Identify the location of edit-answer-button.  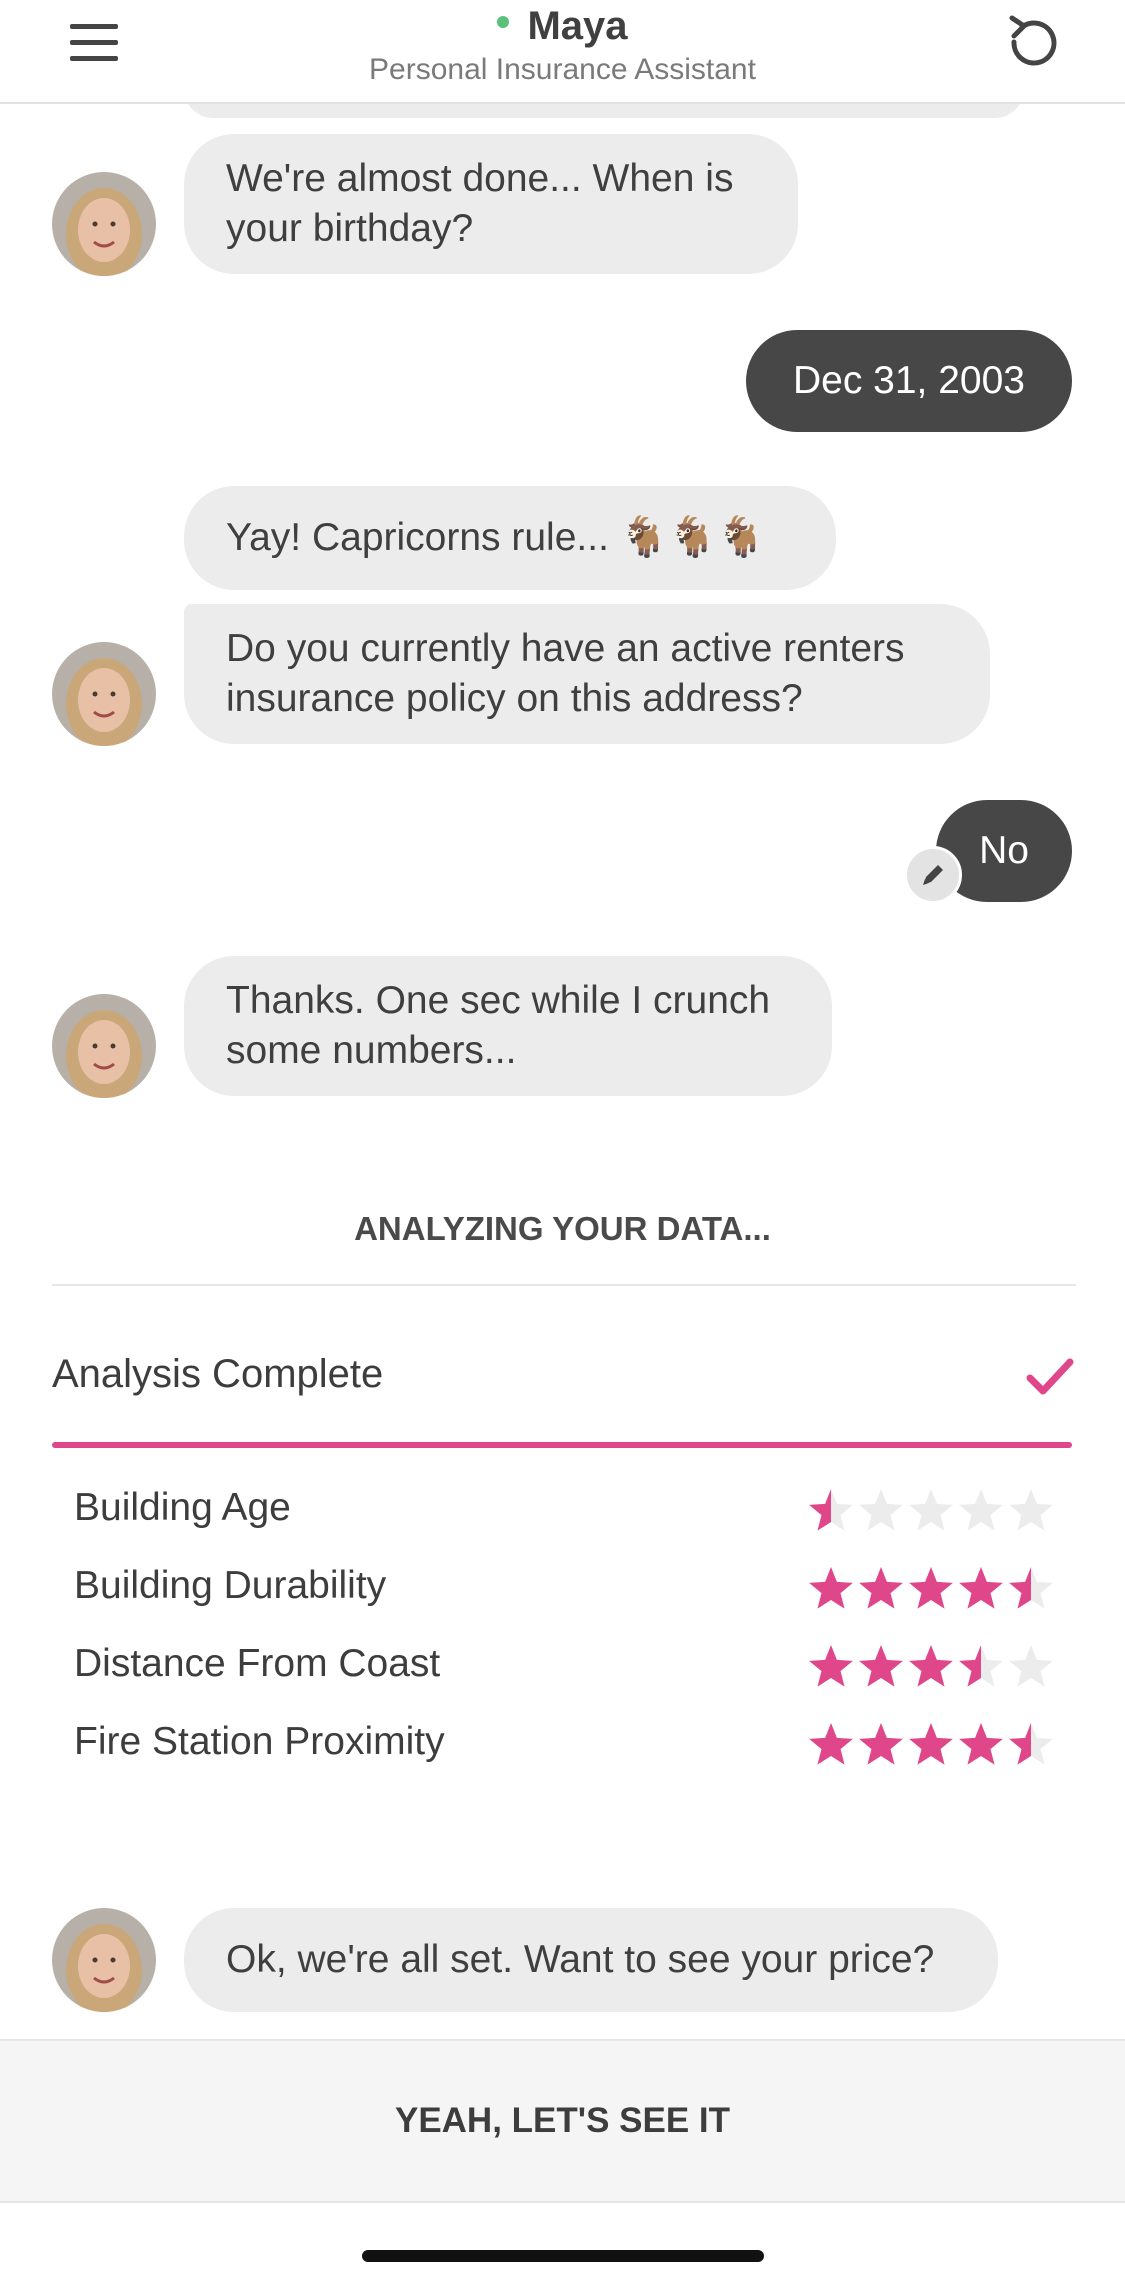
(933, 875).